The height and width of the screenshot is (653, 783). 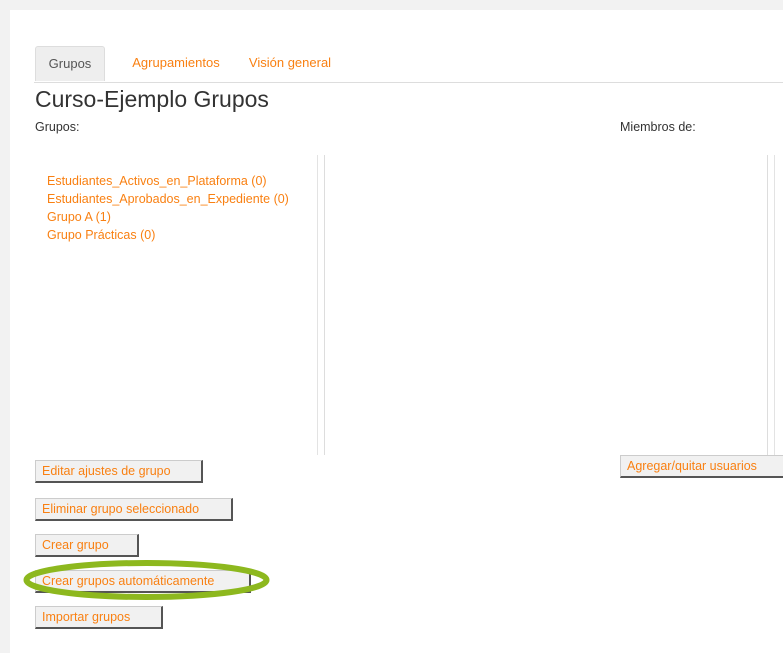 I want to click on tab-vision-general: Visión general, so click(x=290, y=63).